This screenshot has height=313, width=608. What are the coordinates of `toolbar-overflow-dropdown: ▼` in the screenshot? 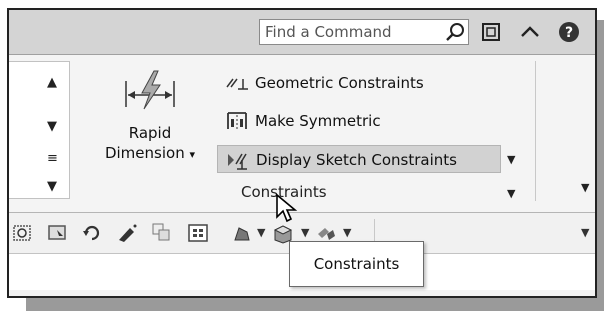 It's located at (585, 232).